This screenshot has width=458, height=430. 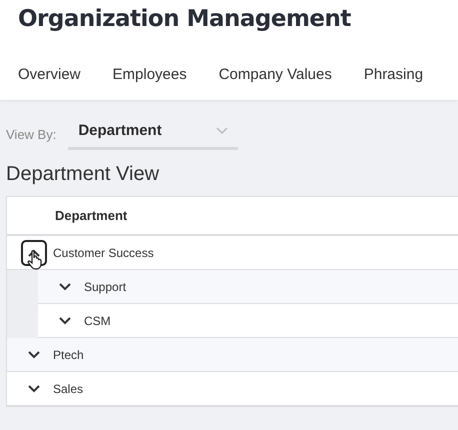 I want to click on nav-tab: Employees, so click(x=149, y=74).